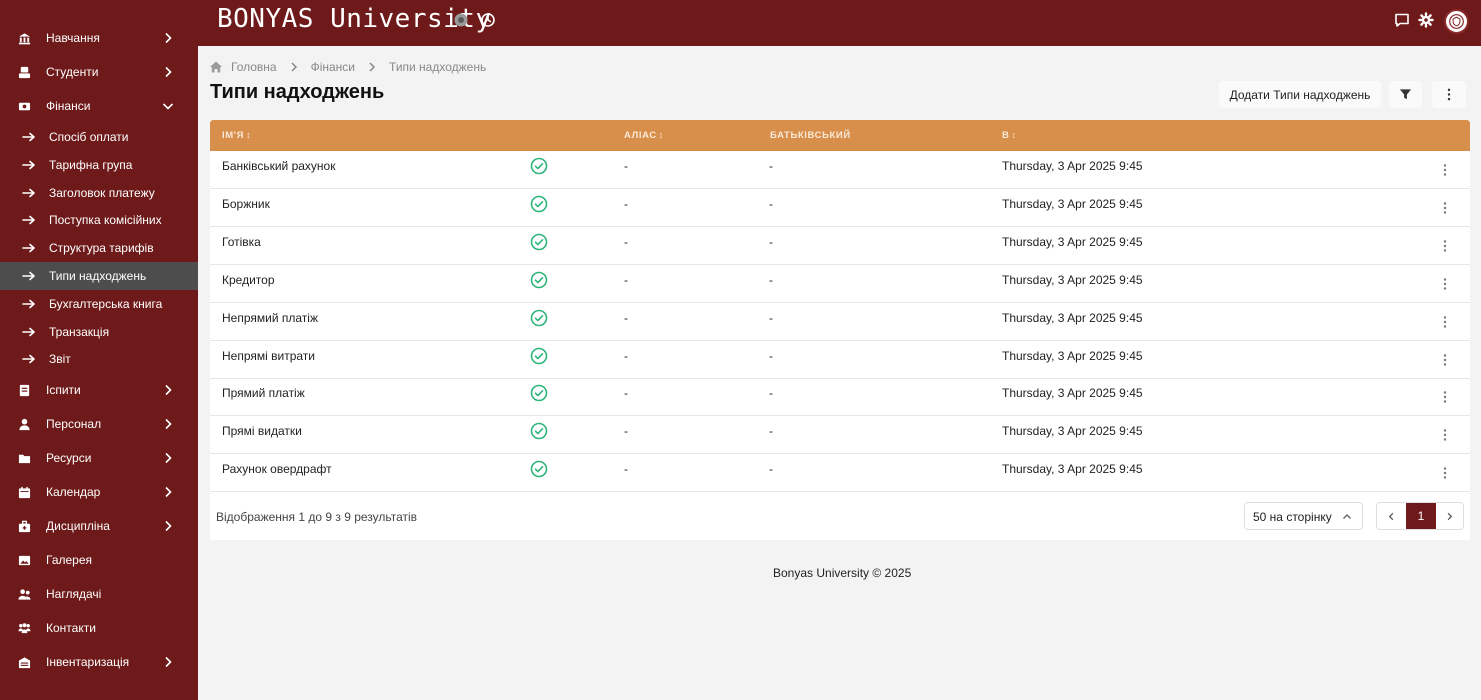 The image size is (1481, 700). Describe the element at coordinates (99, 359) in the screenshot. I see `sidebar-finance-subitem: Звіт` at that location.